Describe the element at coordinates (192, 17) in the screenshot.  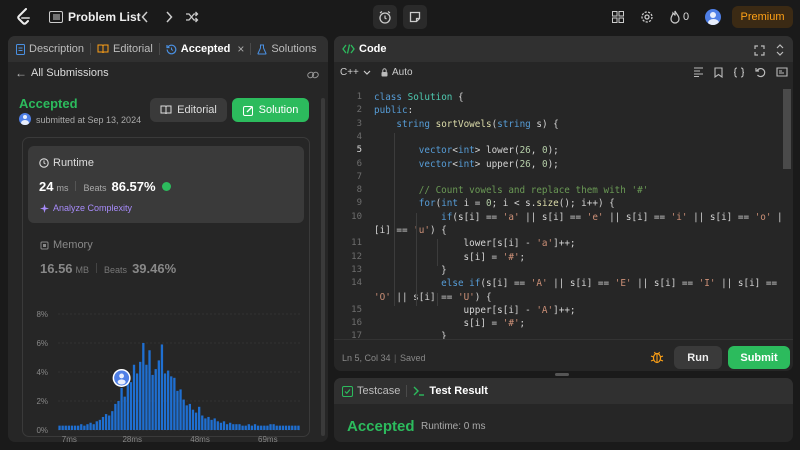
I see `shuffle-icon` at that location.